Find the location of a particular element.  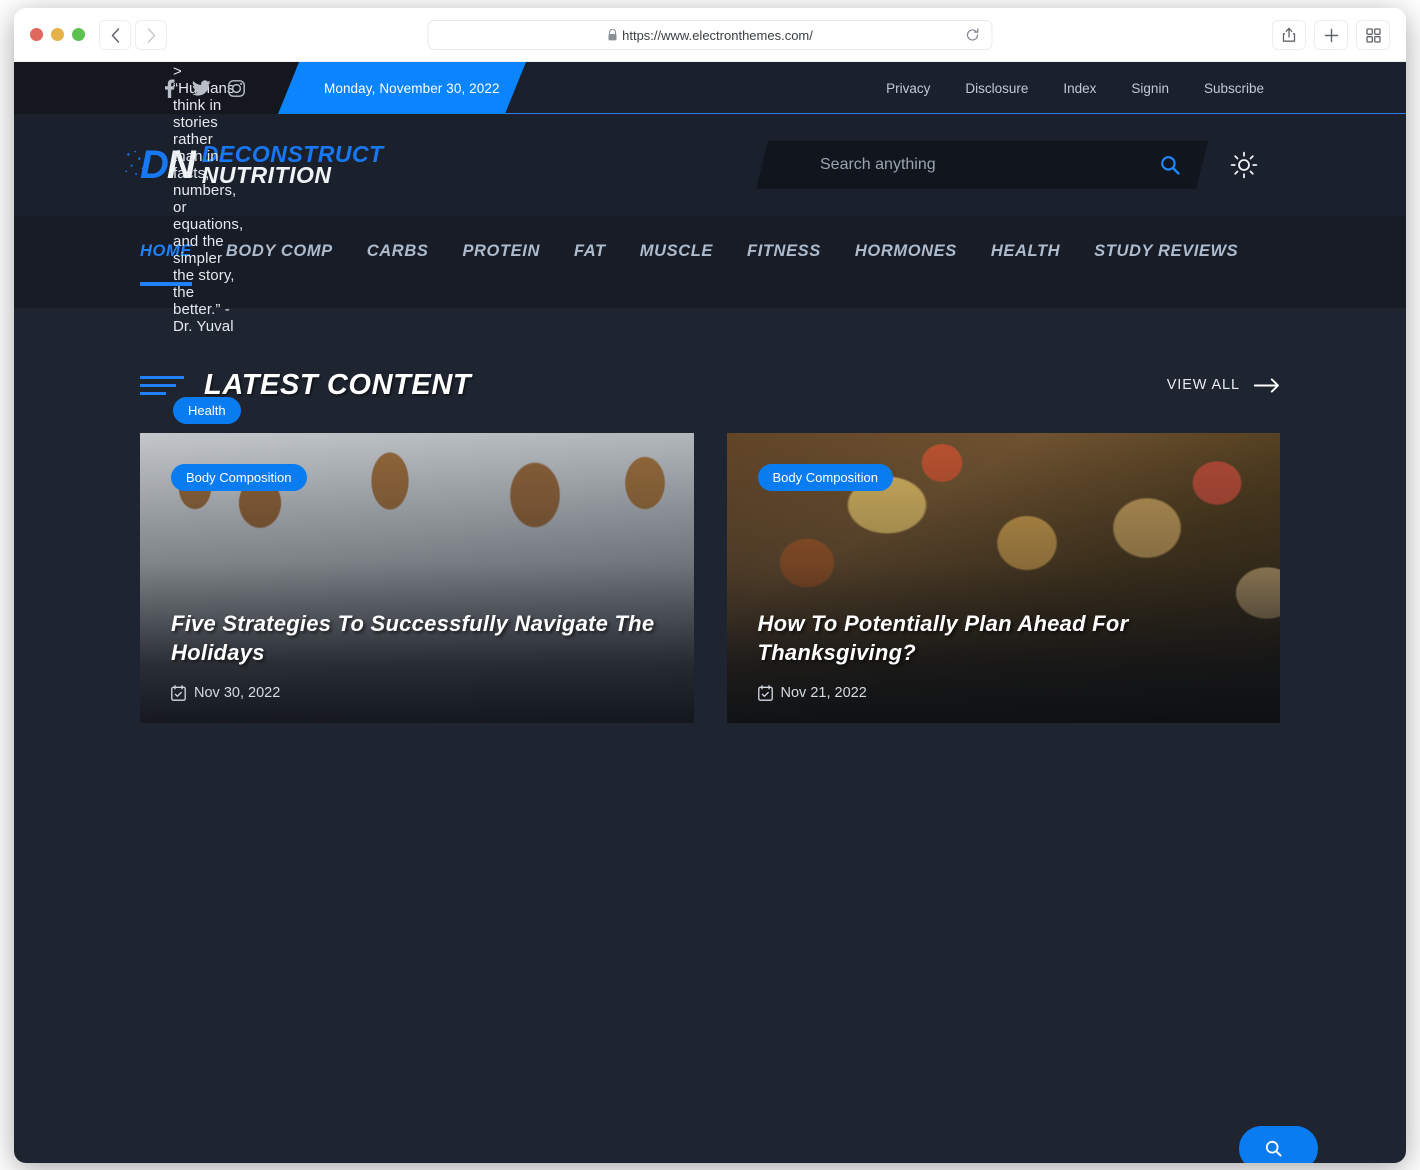

url-display: https://www.electronthemes.com/ is located at coordinates (710, 35).